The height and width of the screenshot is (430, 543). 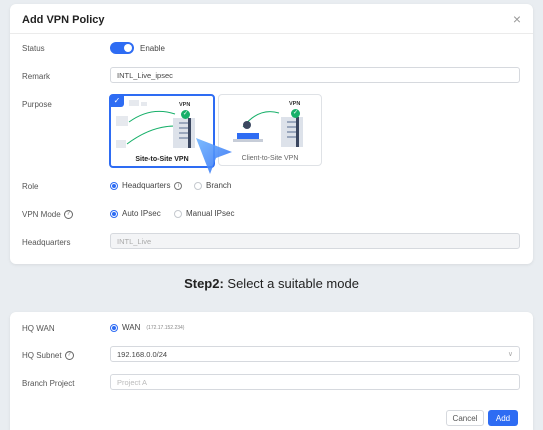 What do you see at coordinates (315, 354) in the screenshot?
I see `hq-subnet-select: 192.168.0.0/24 ∨` at bounding box center [315, 354].